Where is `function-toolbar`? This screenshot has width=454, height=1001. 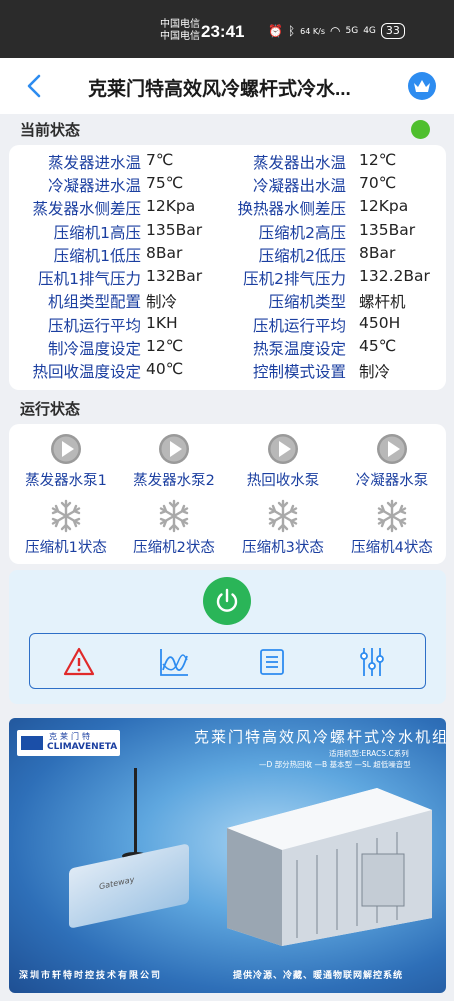 function-toolbar is located at coordinates (227, 661).